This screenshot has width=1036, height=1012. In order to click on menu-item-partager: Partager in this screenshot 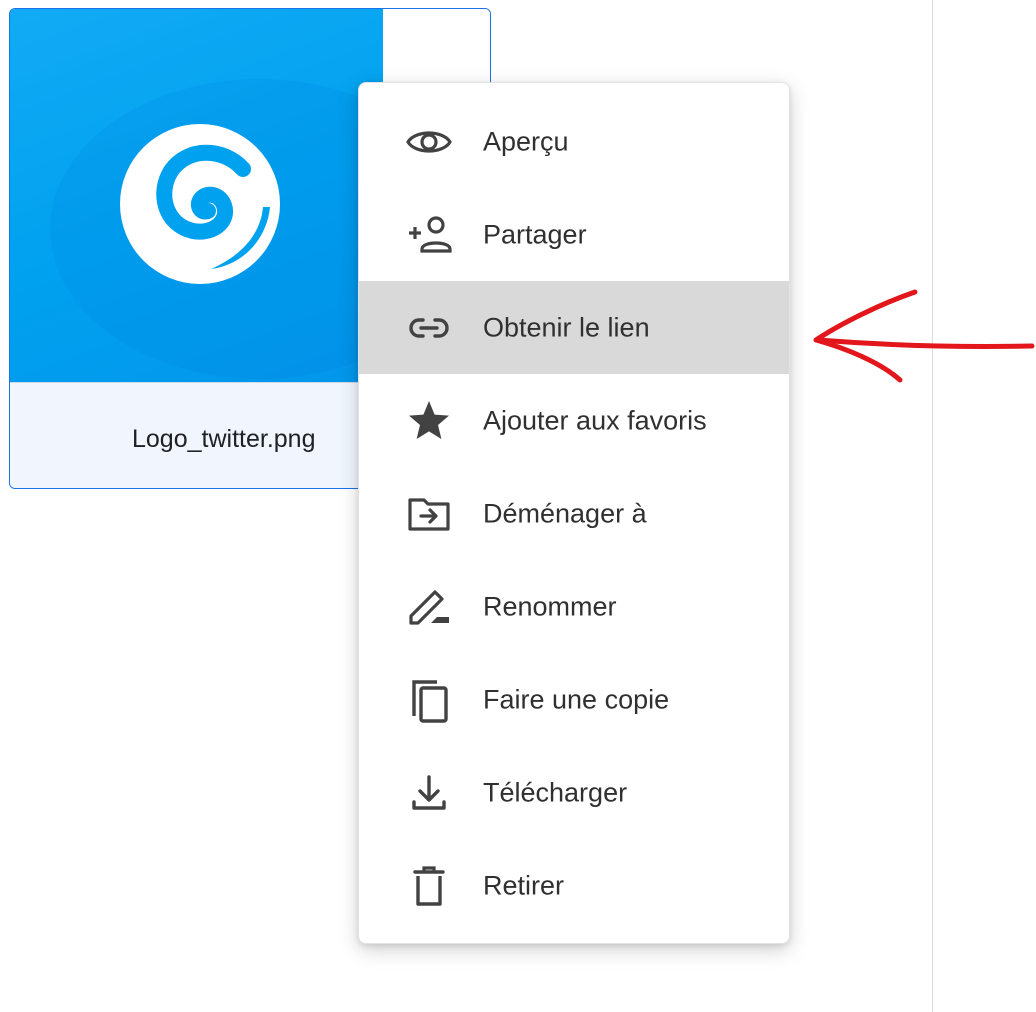, I will do `click(574, 234)`.